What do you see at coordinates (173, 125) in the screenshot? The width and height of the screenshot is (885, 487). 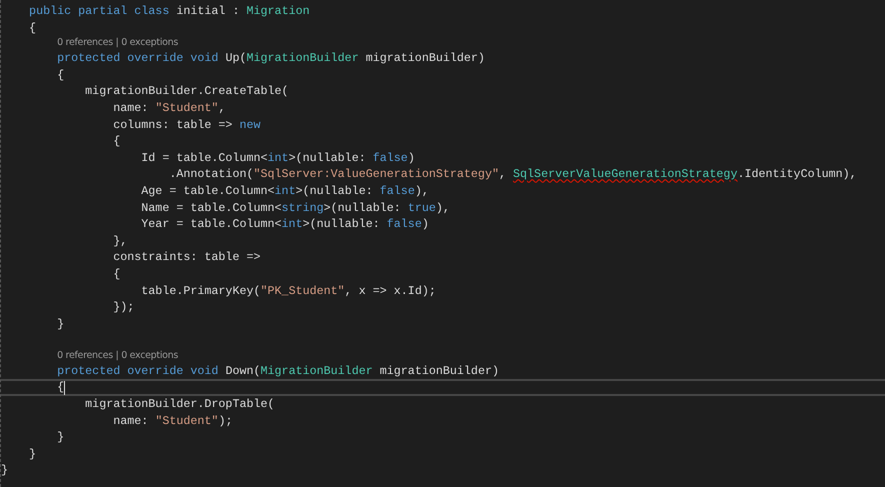 I see `code-token: columns: table =>` at bounding box center [173, 125].